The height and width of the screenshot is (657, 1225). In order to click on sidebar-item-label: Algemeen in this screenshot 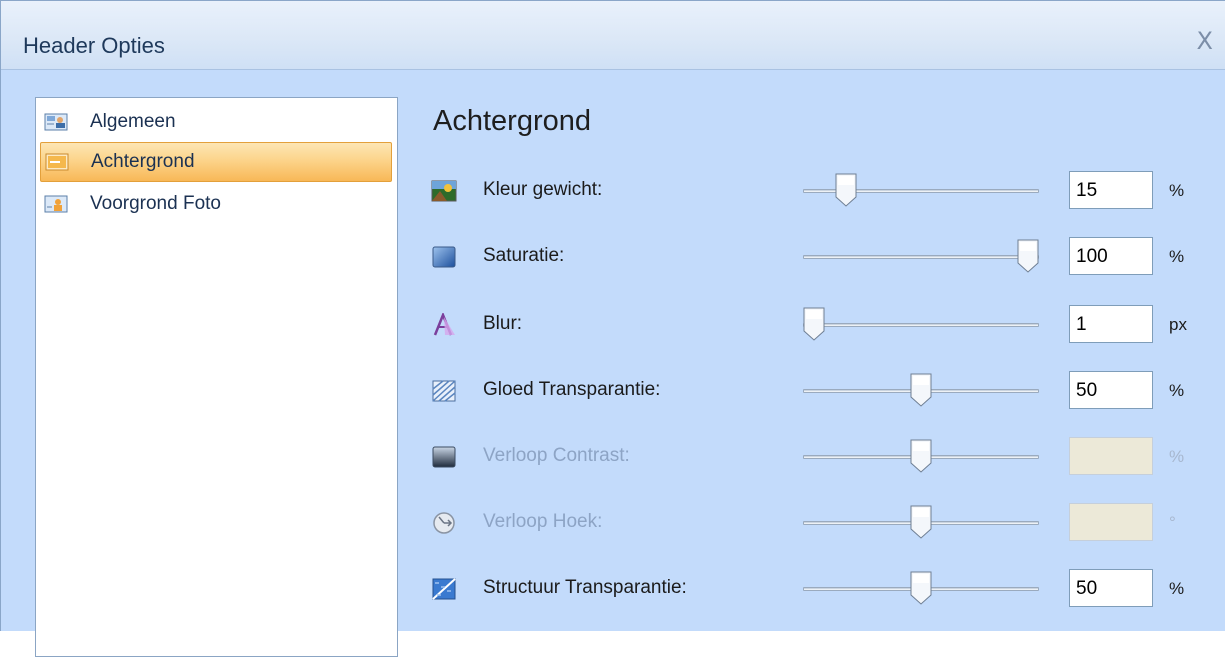, I will do `click(133, 121)`.